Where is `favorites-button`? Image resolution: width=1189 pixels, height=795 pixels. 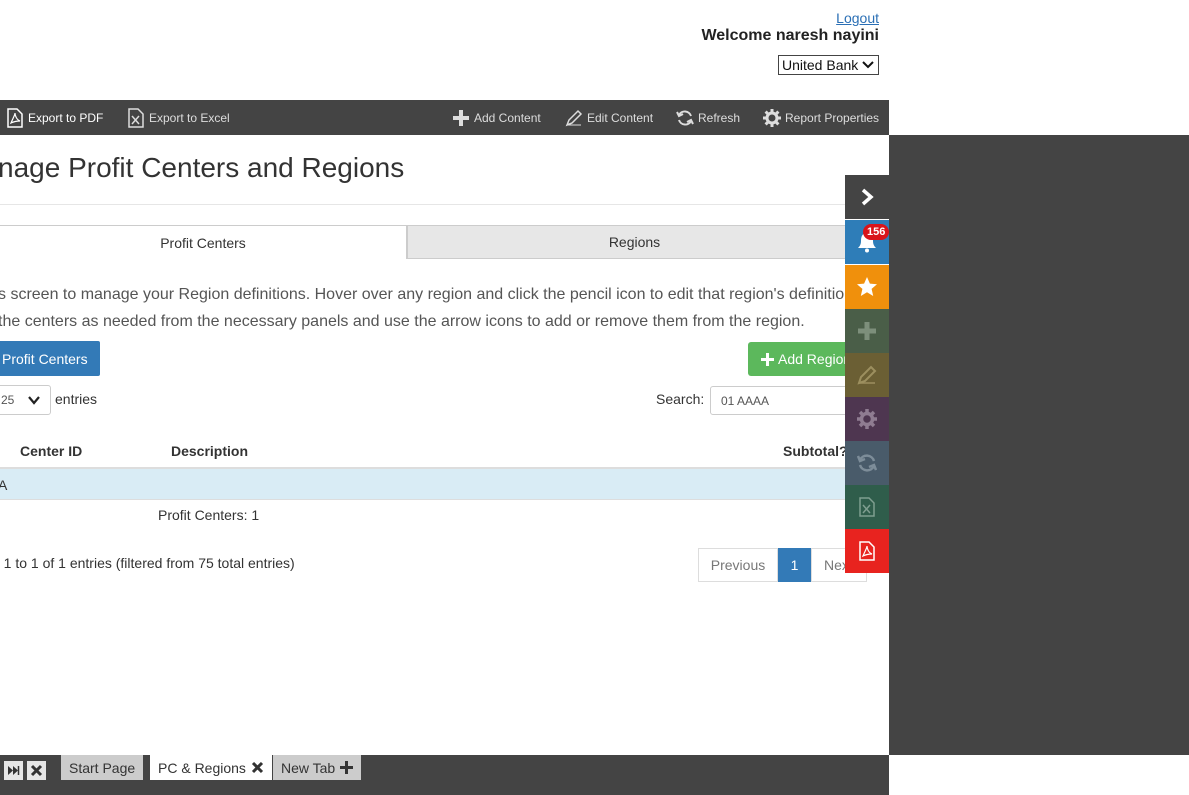
favorites-button is located at coordinates (867, 287).